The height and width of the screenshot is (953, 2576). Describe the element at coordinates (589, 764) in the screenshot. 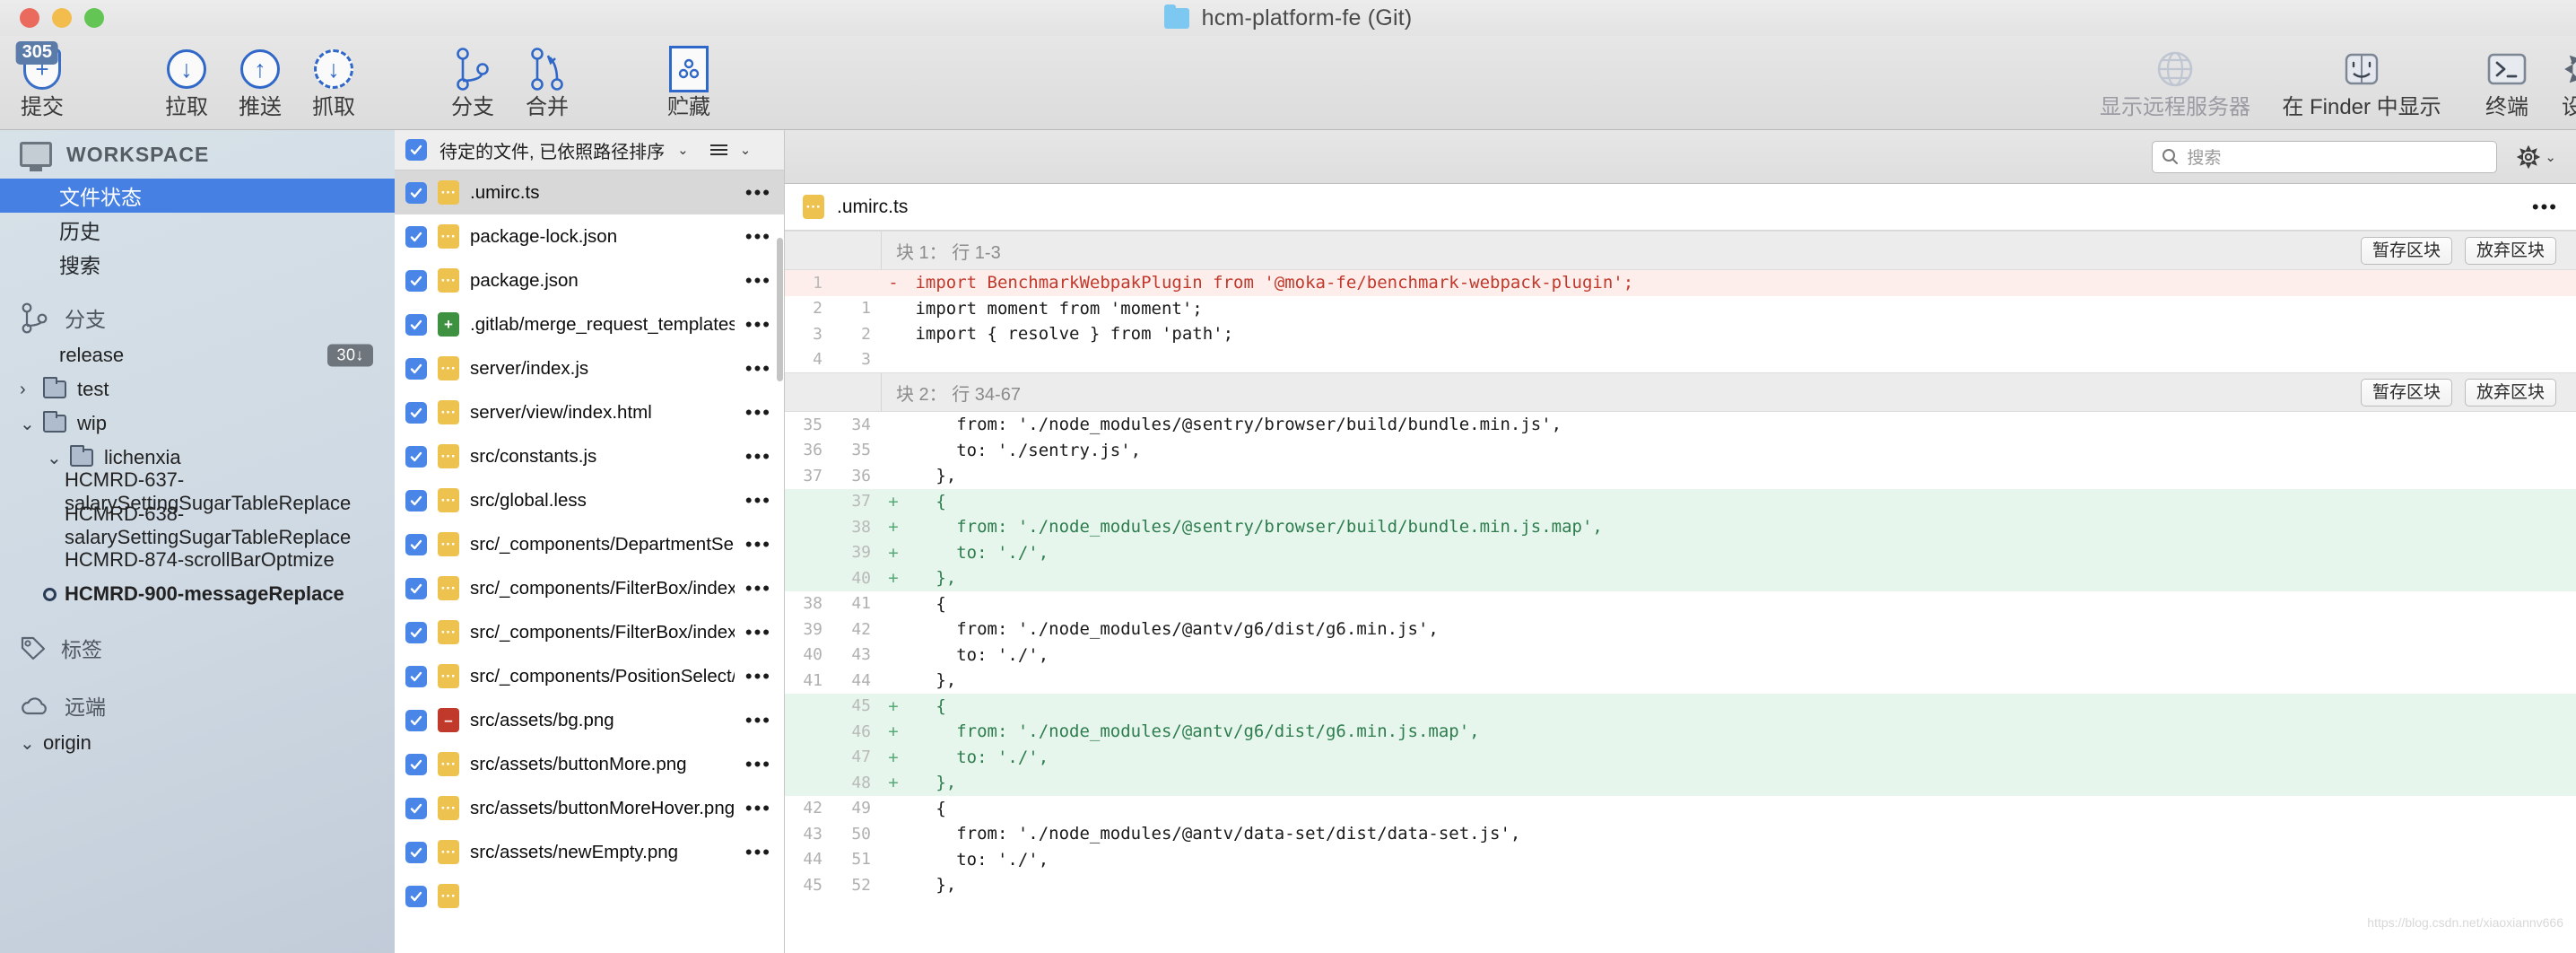

I see `file-list-item: ··· src/assets/buttonMore.png •••` at that location.